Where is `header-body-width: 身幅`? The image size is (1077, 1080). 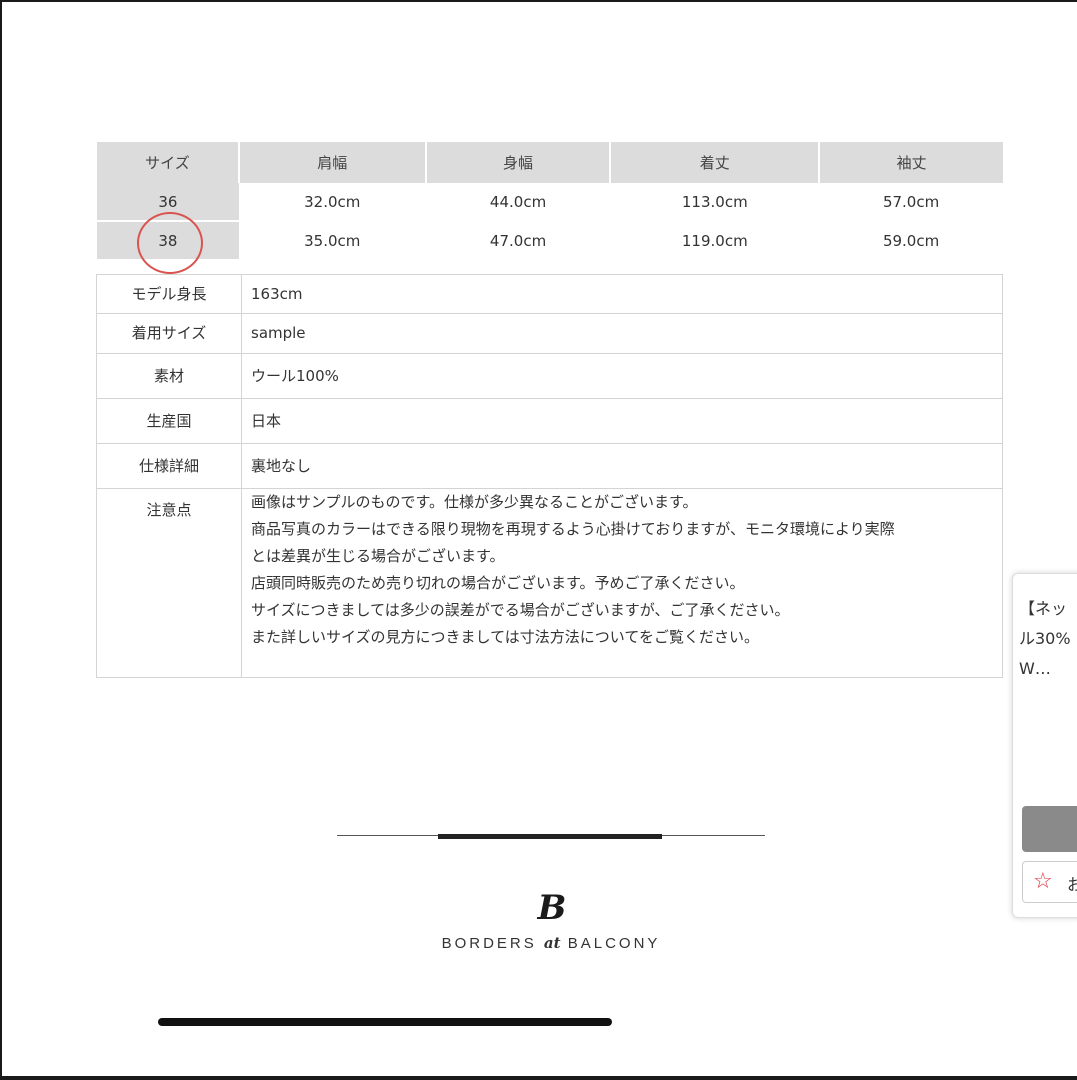 header-body-width: 身幅 is located at coordinates (518, 162).